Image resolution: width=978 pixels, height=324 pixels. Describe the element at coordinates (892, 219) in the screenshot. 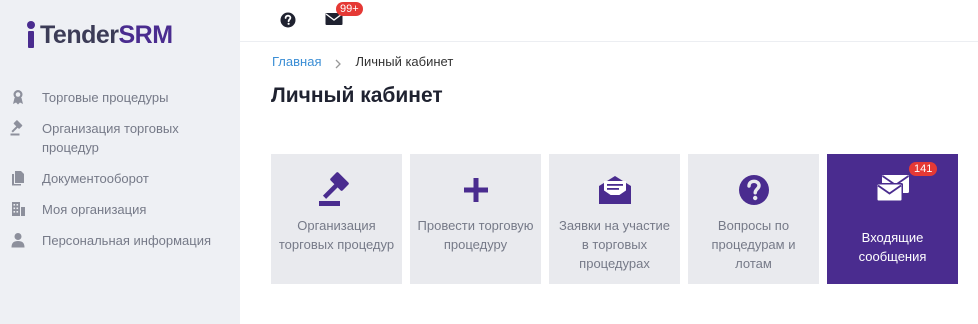

I see `tile-incoming-messages: 141 Входящие сообщения` at that location.